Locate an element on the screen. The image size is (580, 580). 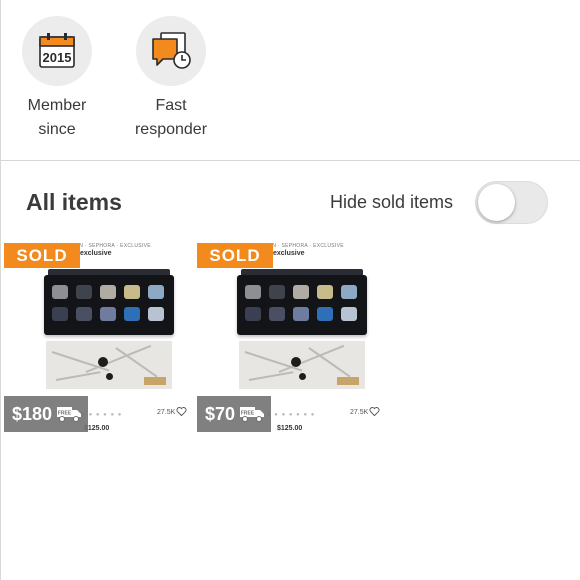
chat-clock-icon is located at coordinates (171, 51).